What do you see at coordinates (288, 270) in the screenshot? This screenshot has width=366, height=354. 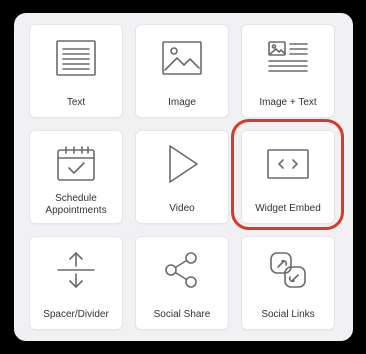 I see `link-icon` at bounding box center [288, 270].